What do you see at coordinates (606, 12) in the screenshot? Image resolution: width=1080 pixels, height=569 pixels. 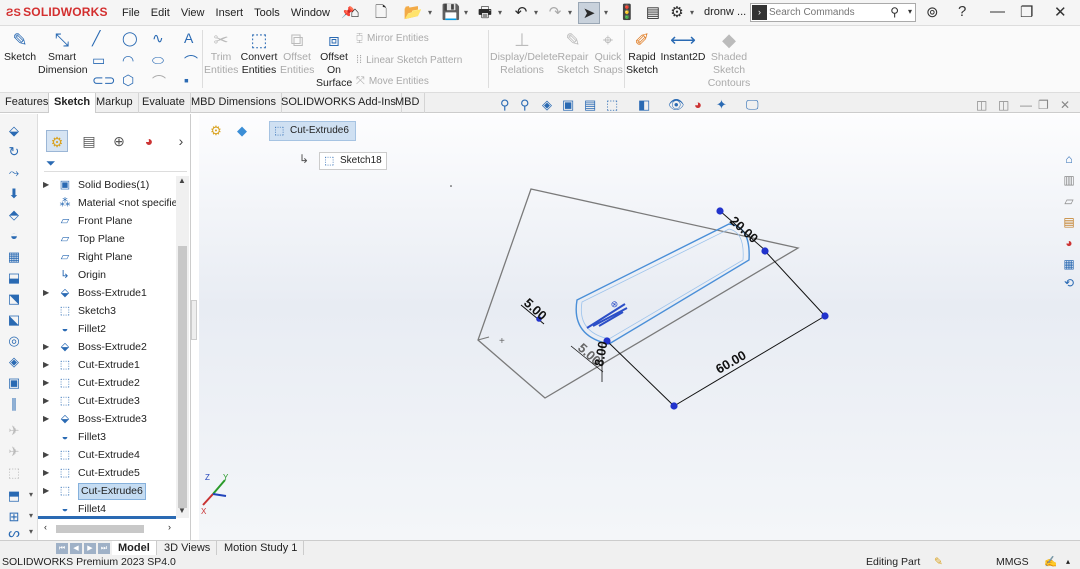 I see `select-dropdown-icon: ▾` at bounding box center [606, 12].